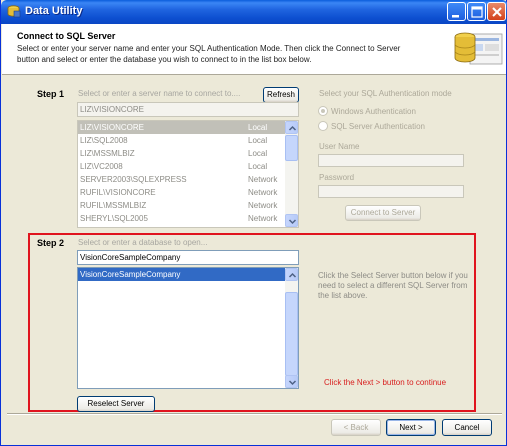 This screenshot has width=507, height=446. I want to click on auth-heading: Select your SQL Authentication mode, so click(385, 93).